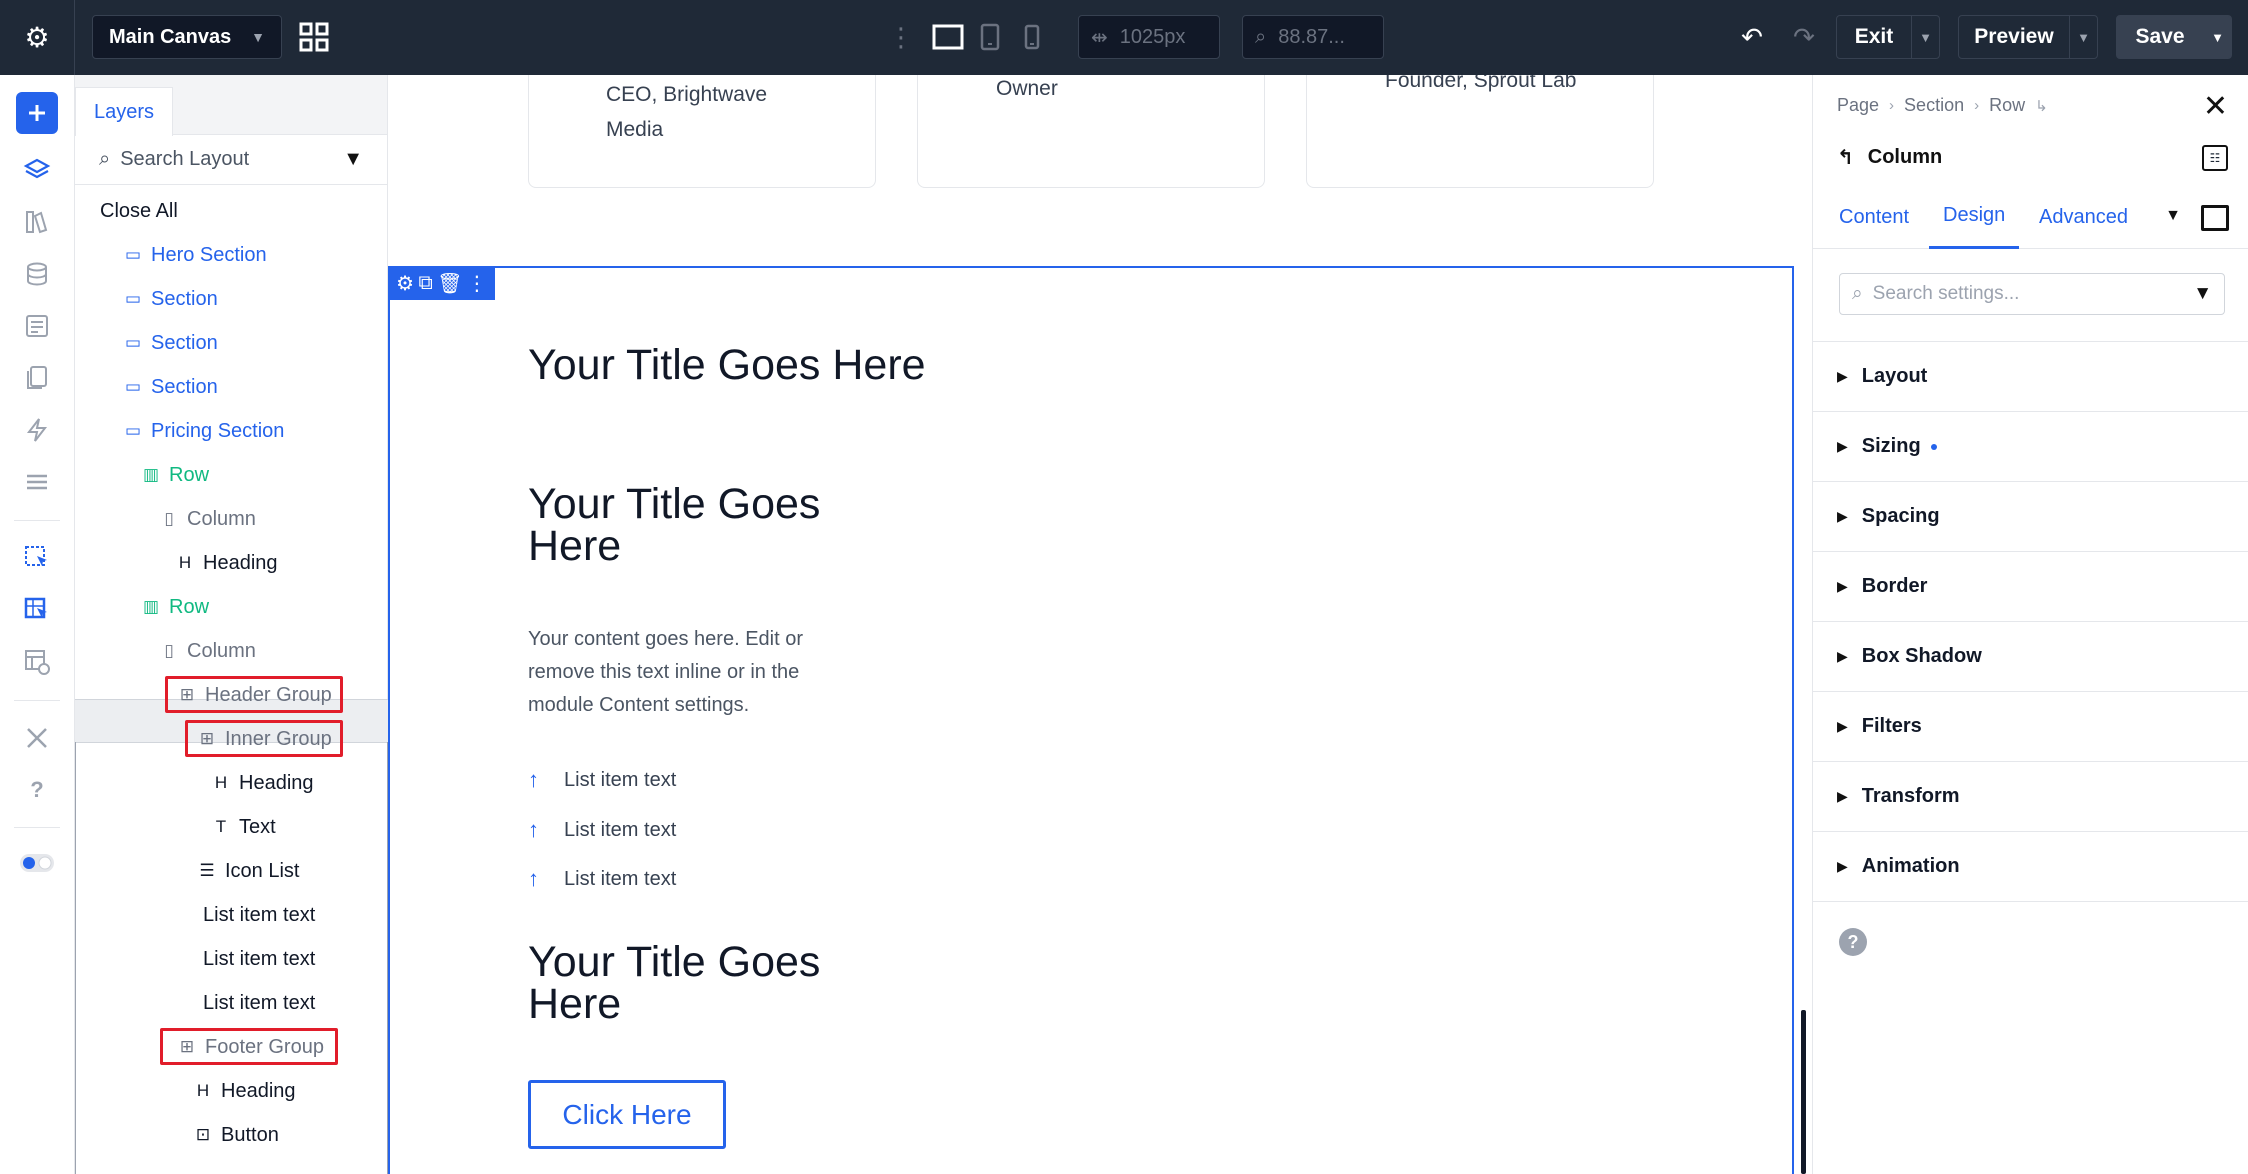 The width and height of the screenshot is (2248, 1174). I want to click on group-transform: ▶ Transform, so click(2030, 797).